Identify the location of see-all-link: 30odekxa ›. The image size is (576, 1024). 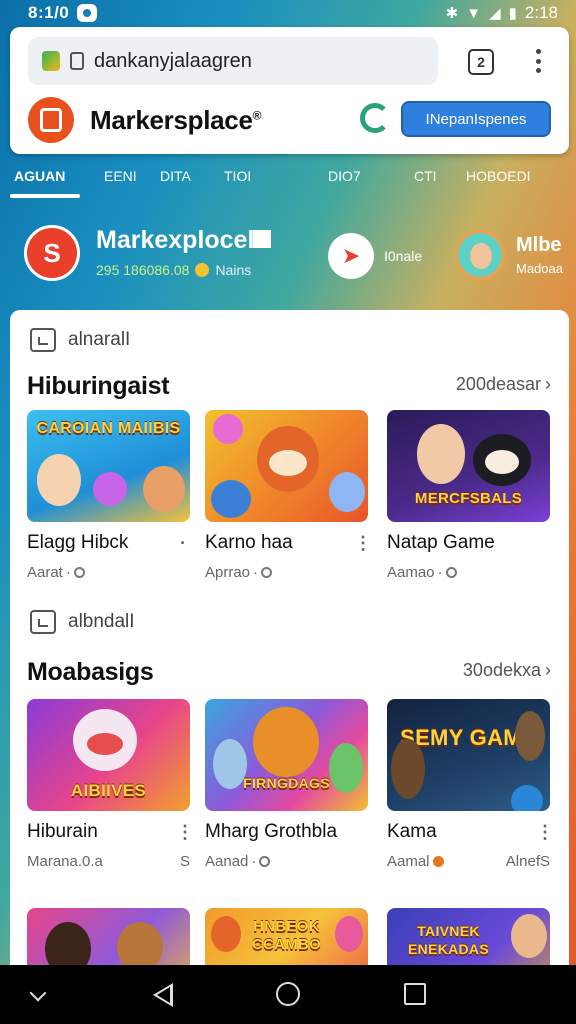
(507, 670).